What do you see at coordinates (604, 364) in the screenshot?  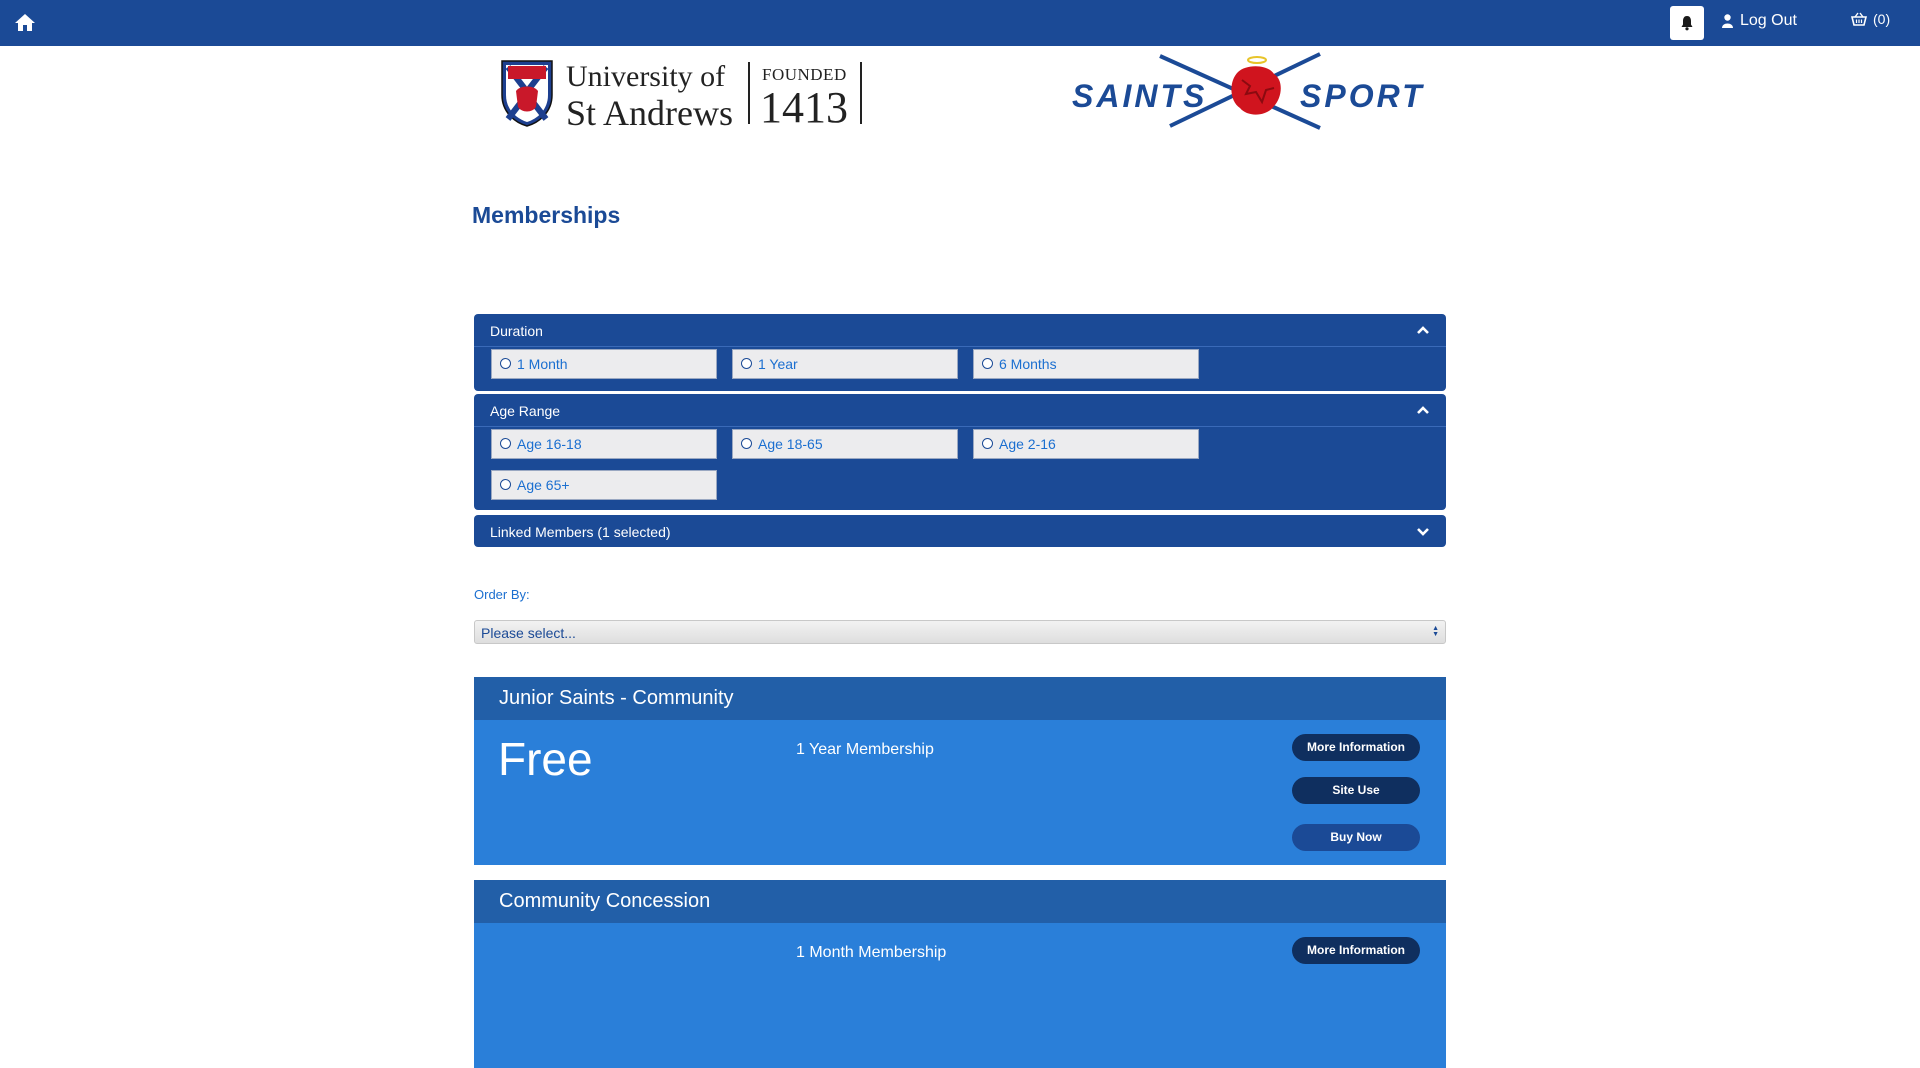 I see `duration-option-1-month: 1 Month` at bounding box center [604, 364].